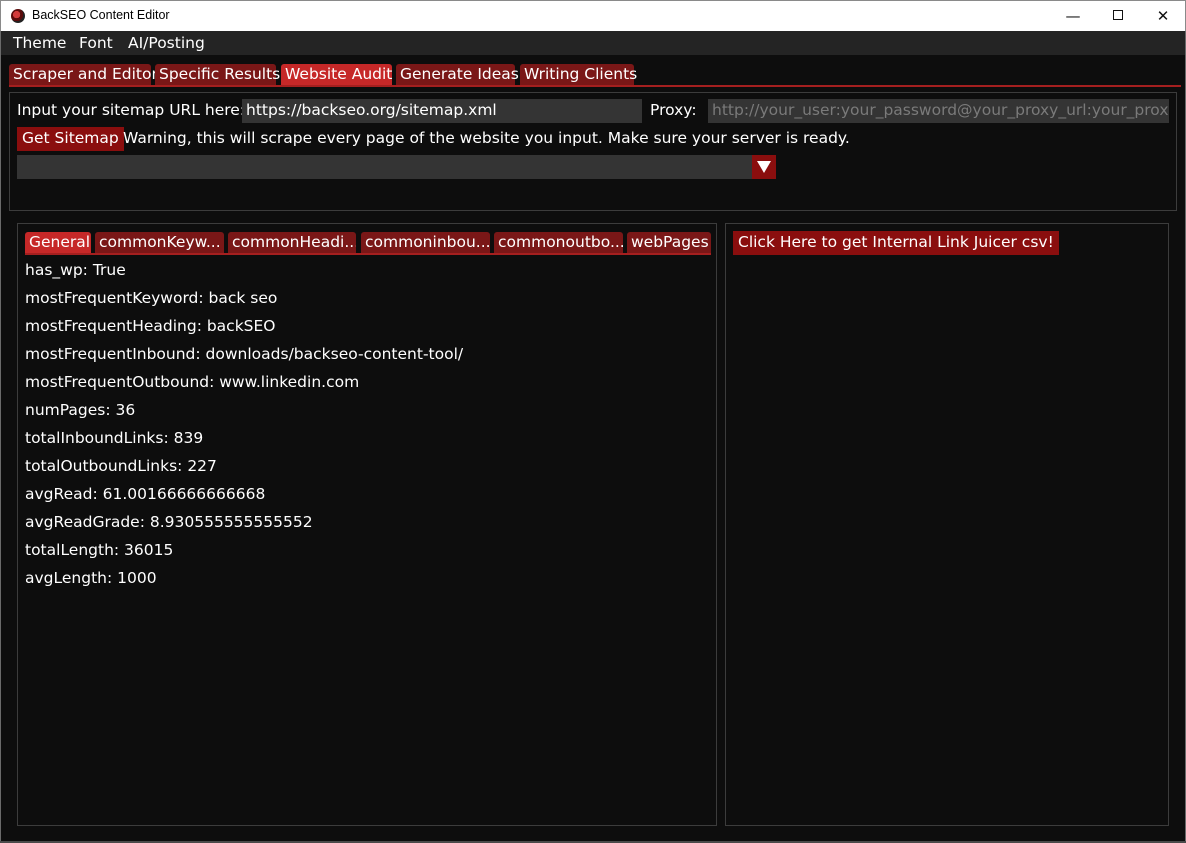 Image resolution: width=1186 pixels, height=843 pixels. What do you see at coordinates (764, 167) in the screenshot?
I see `chevron-down-icon` at bounding box center [764, 167].